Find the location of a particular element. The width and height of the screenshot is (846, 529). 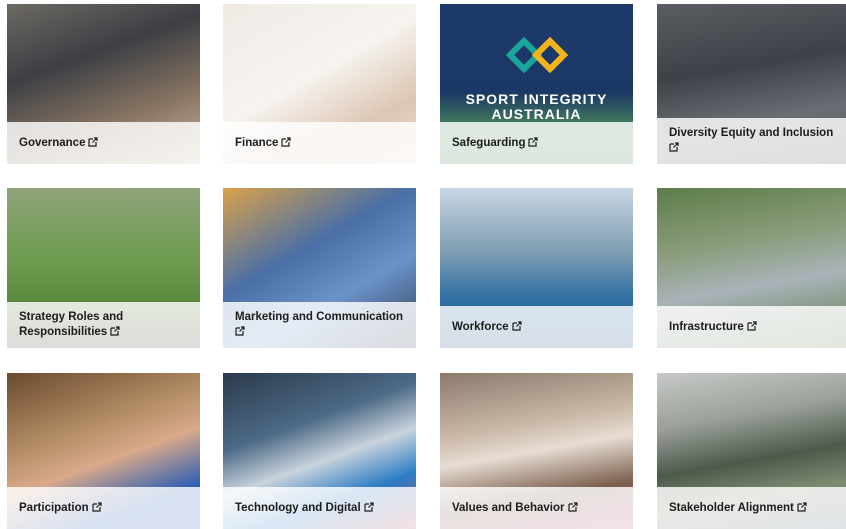

card-marketing-communication: Marketing and Communication is located at coordinates (319, 268).